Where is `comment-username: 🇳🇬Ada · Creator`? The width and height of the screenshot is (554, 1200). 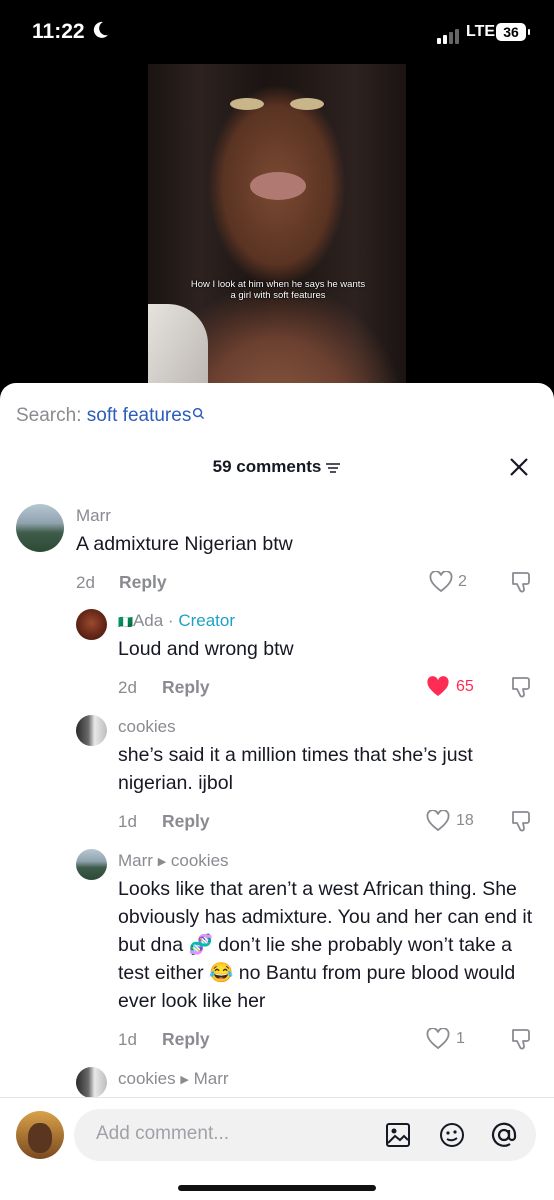 comment-username: 🇳🇬Ada · Creator is located at coordinates (176, 621).